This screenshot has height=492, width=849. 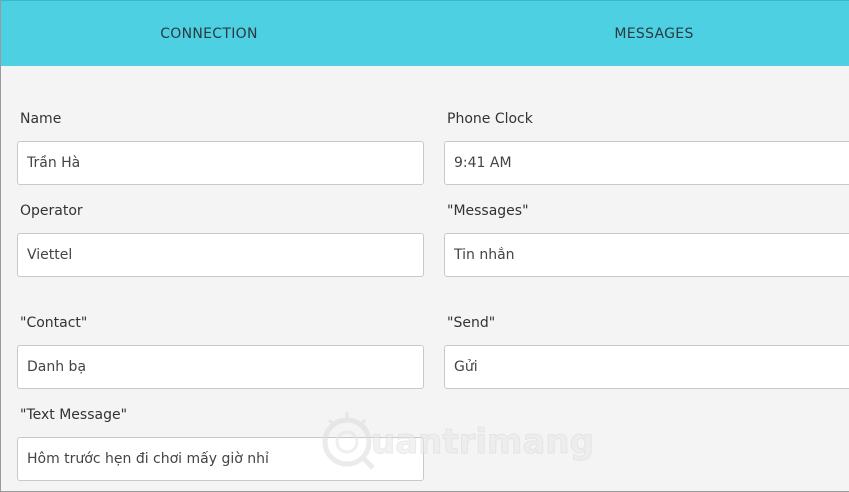 What do you see at coordinates (220, 255) in the screenshot?
I see `operator-input` at bounding box center [220, 255].